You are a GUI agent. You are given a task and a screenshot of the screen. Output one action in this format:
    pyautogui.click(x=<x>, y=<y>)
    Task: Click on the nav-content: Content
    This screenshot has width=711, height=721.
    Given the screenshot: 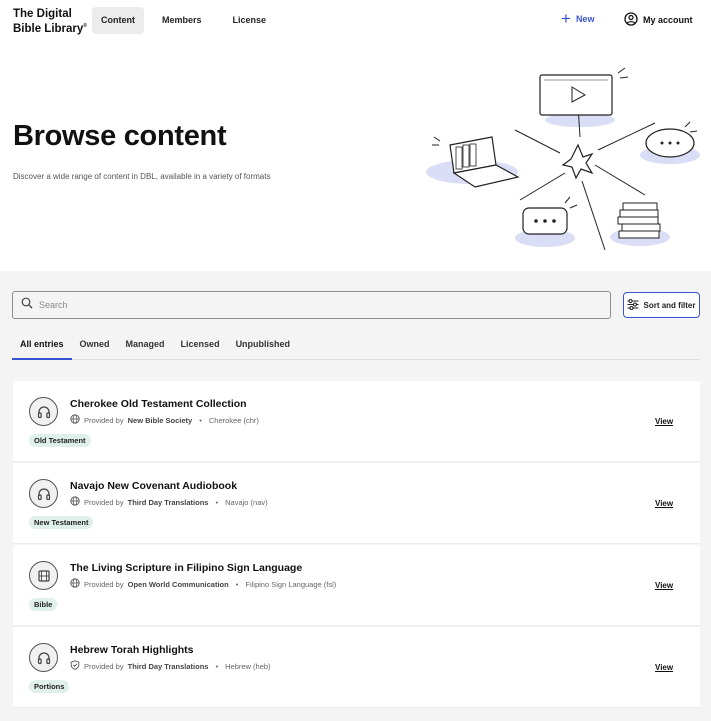 What is the action you would take?
    pyautogui.click(x=118, y=20)
    